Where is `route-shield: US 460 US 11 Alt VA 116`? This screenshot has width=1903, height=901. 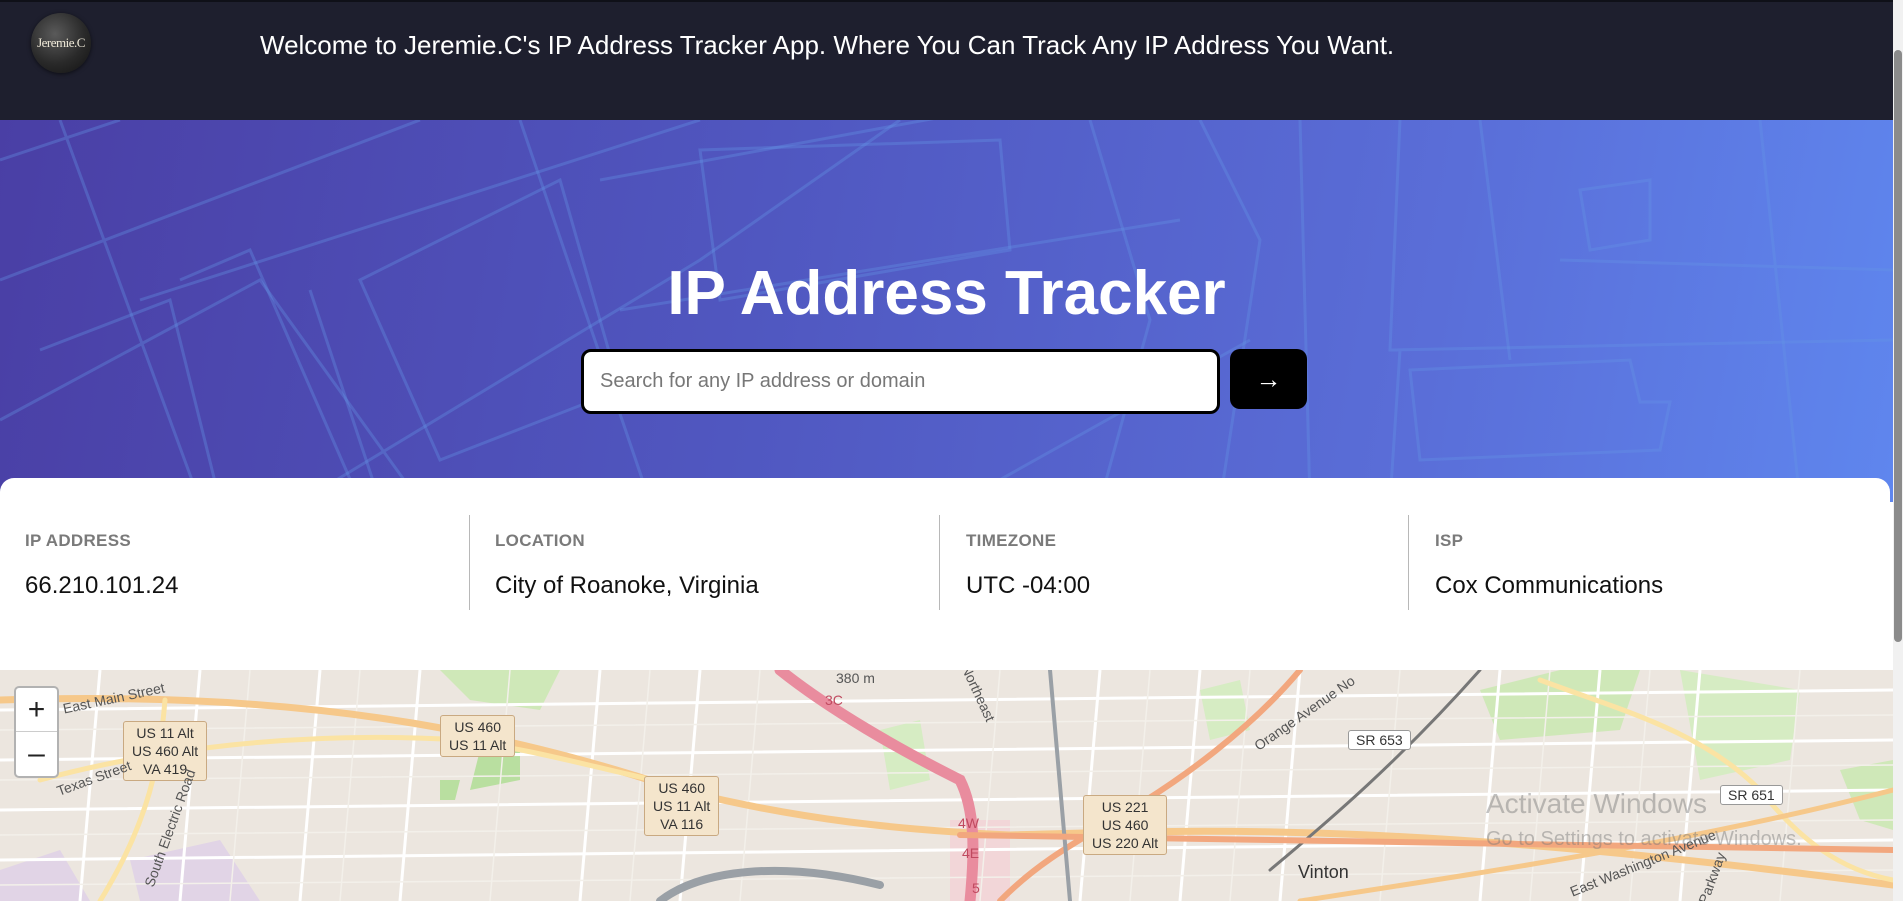 route-shield: US 460 US 11 Alt VA 116 is located at coordinates (682, 806).